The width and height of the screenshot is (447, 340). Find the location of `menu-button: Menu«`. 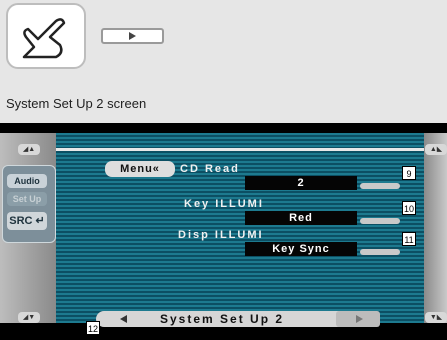

menu-button: Menu« is located at coordinates (140, 169).